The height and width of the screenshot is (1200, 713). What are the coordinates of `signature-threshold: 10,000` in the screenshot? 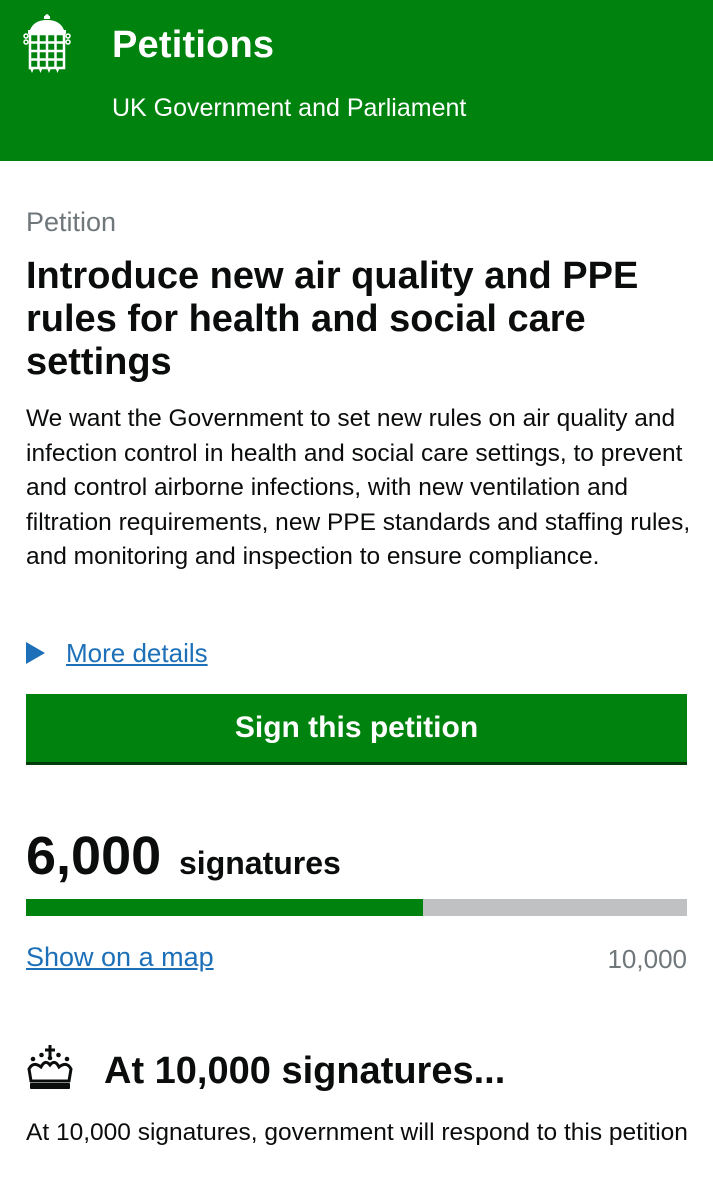 It's located at (647, 959).